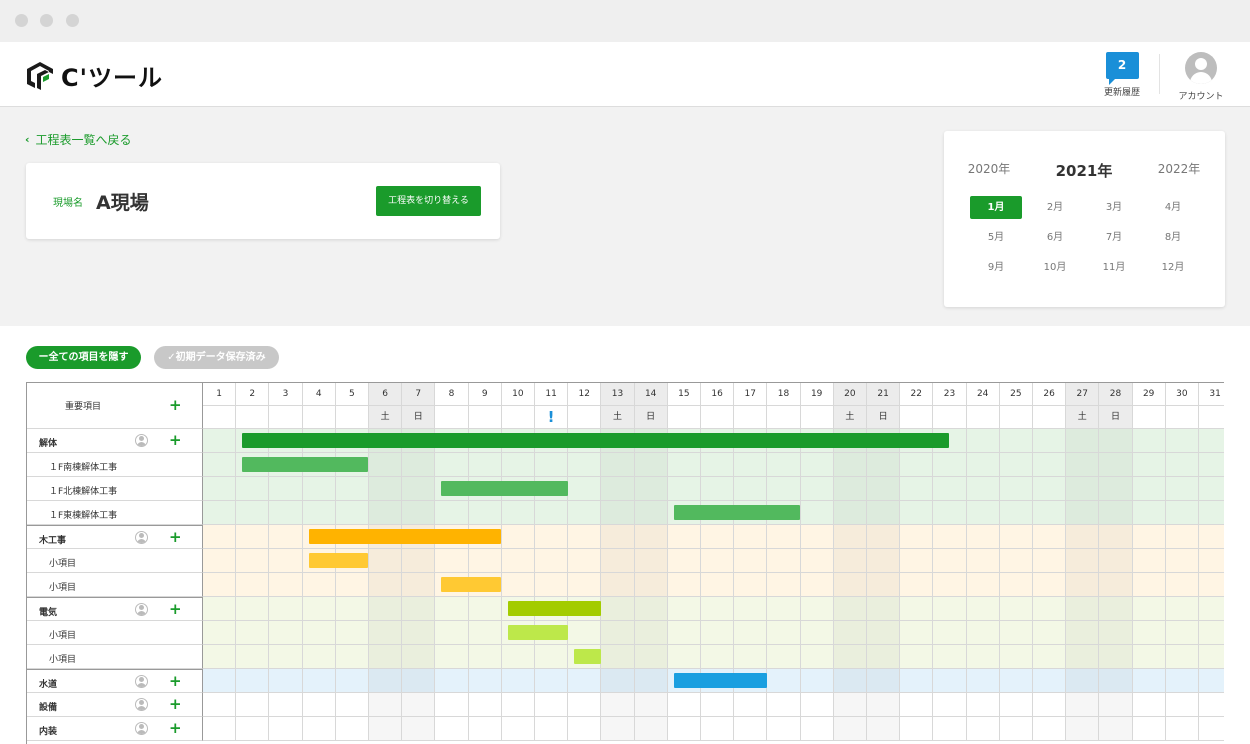 The width and height of the screenshot is (1250, 744). Describe the element at coordinates (587, 656) in the screenshot. I see `schedule-bar` at that location.